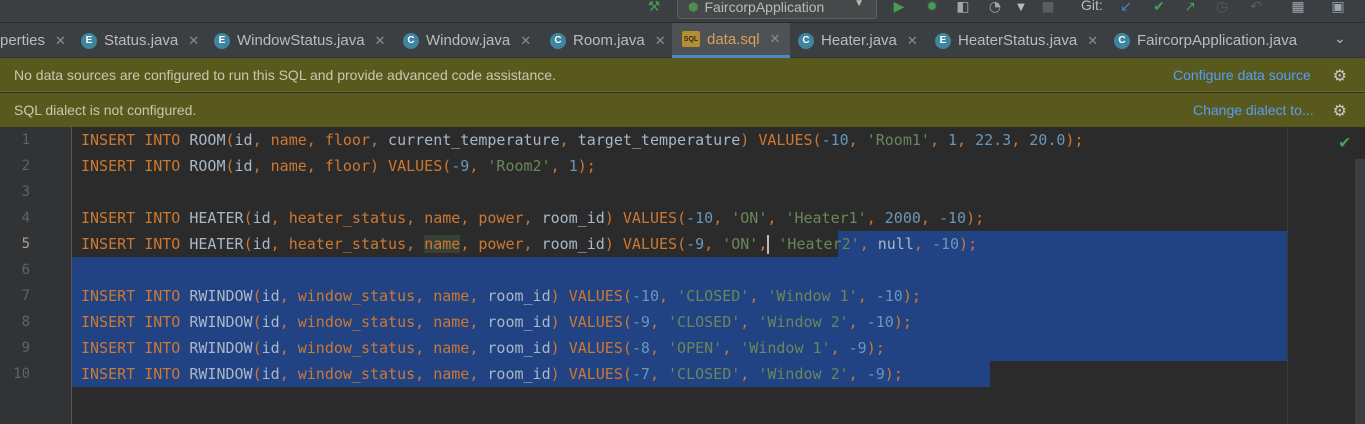 This screenshot has width=1365, height=424. I want to click on run-configuration-select: ⬢ FaircorpApplication ▼, so click(777, 9).